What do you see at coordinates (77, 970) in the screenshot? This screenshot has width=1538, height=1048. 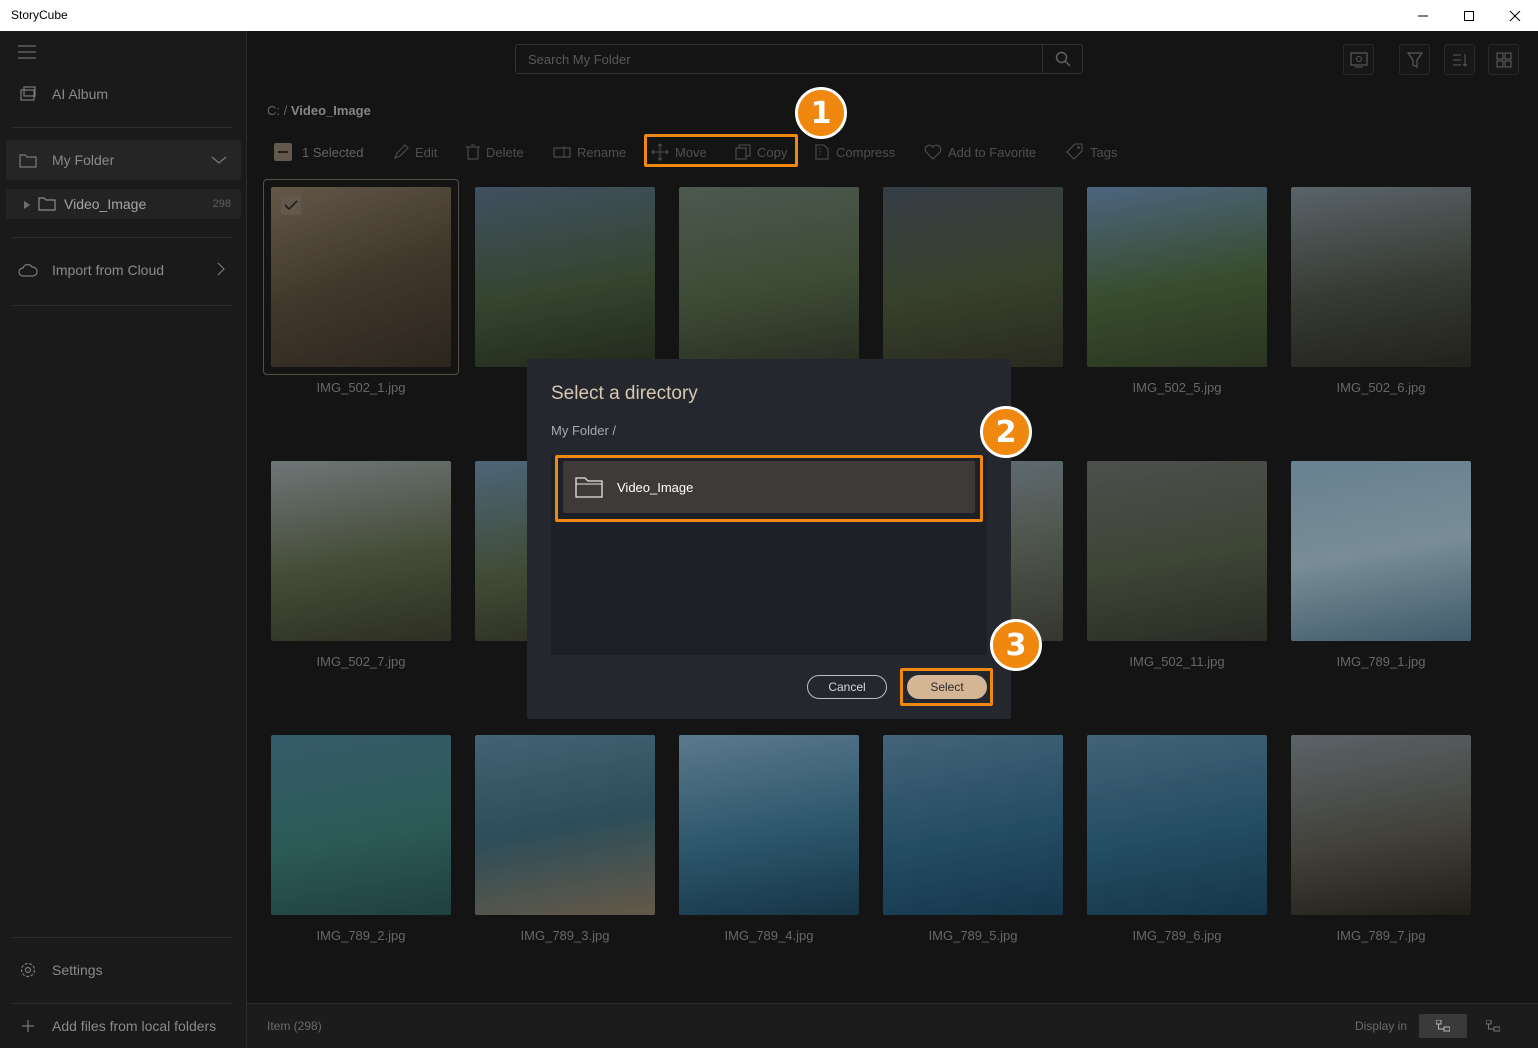 I see `sidebar-item-label: Settings` at bounding box center [77, 970].